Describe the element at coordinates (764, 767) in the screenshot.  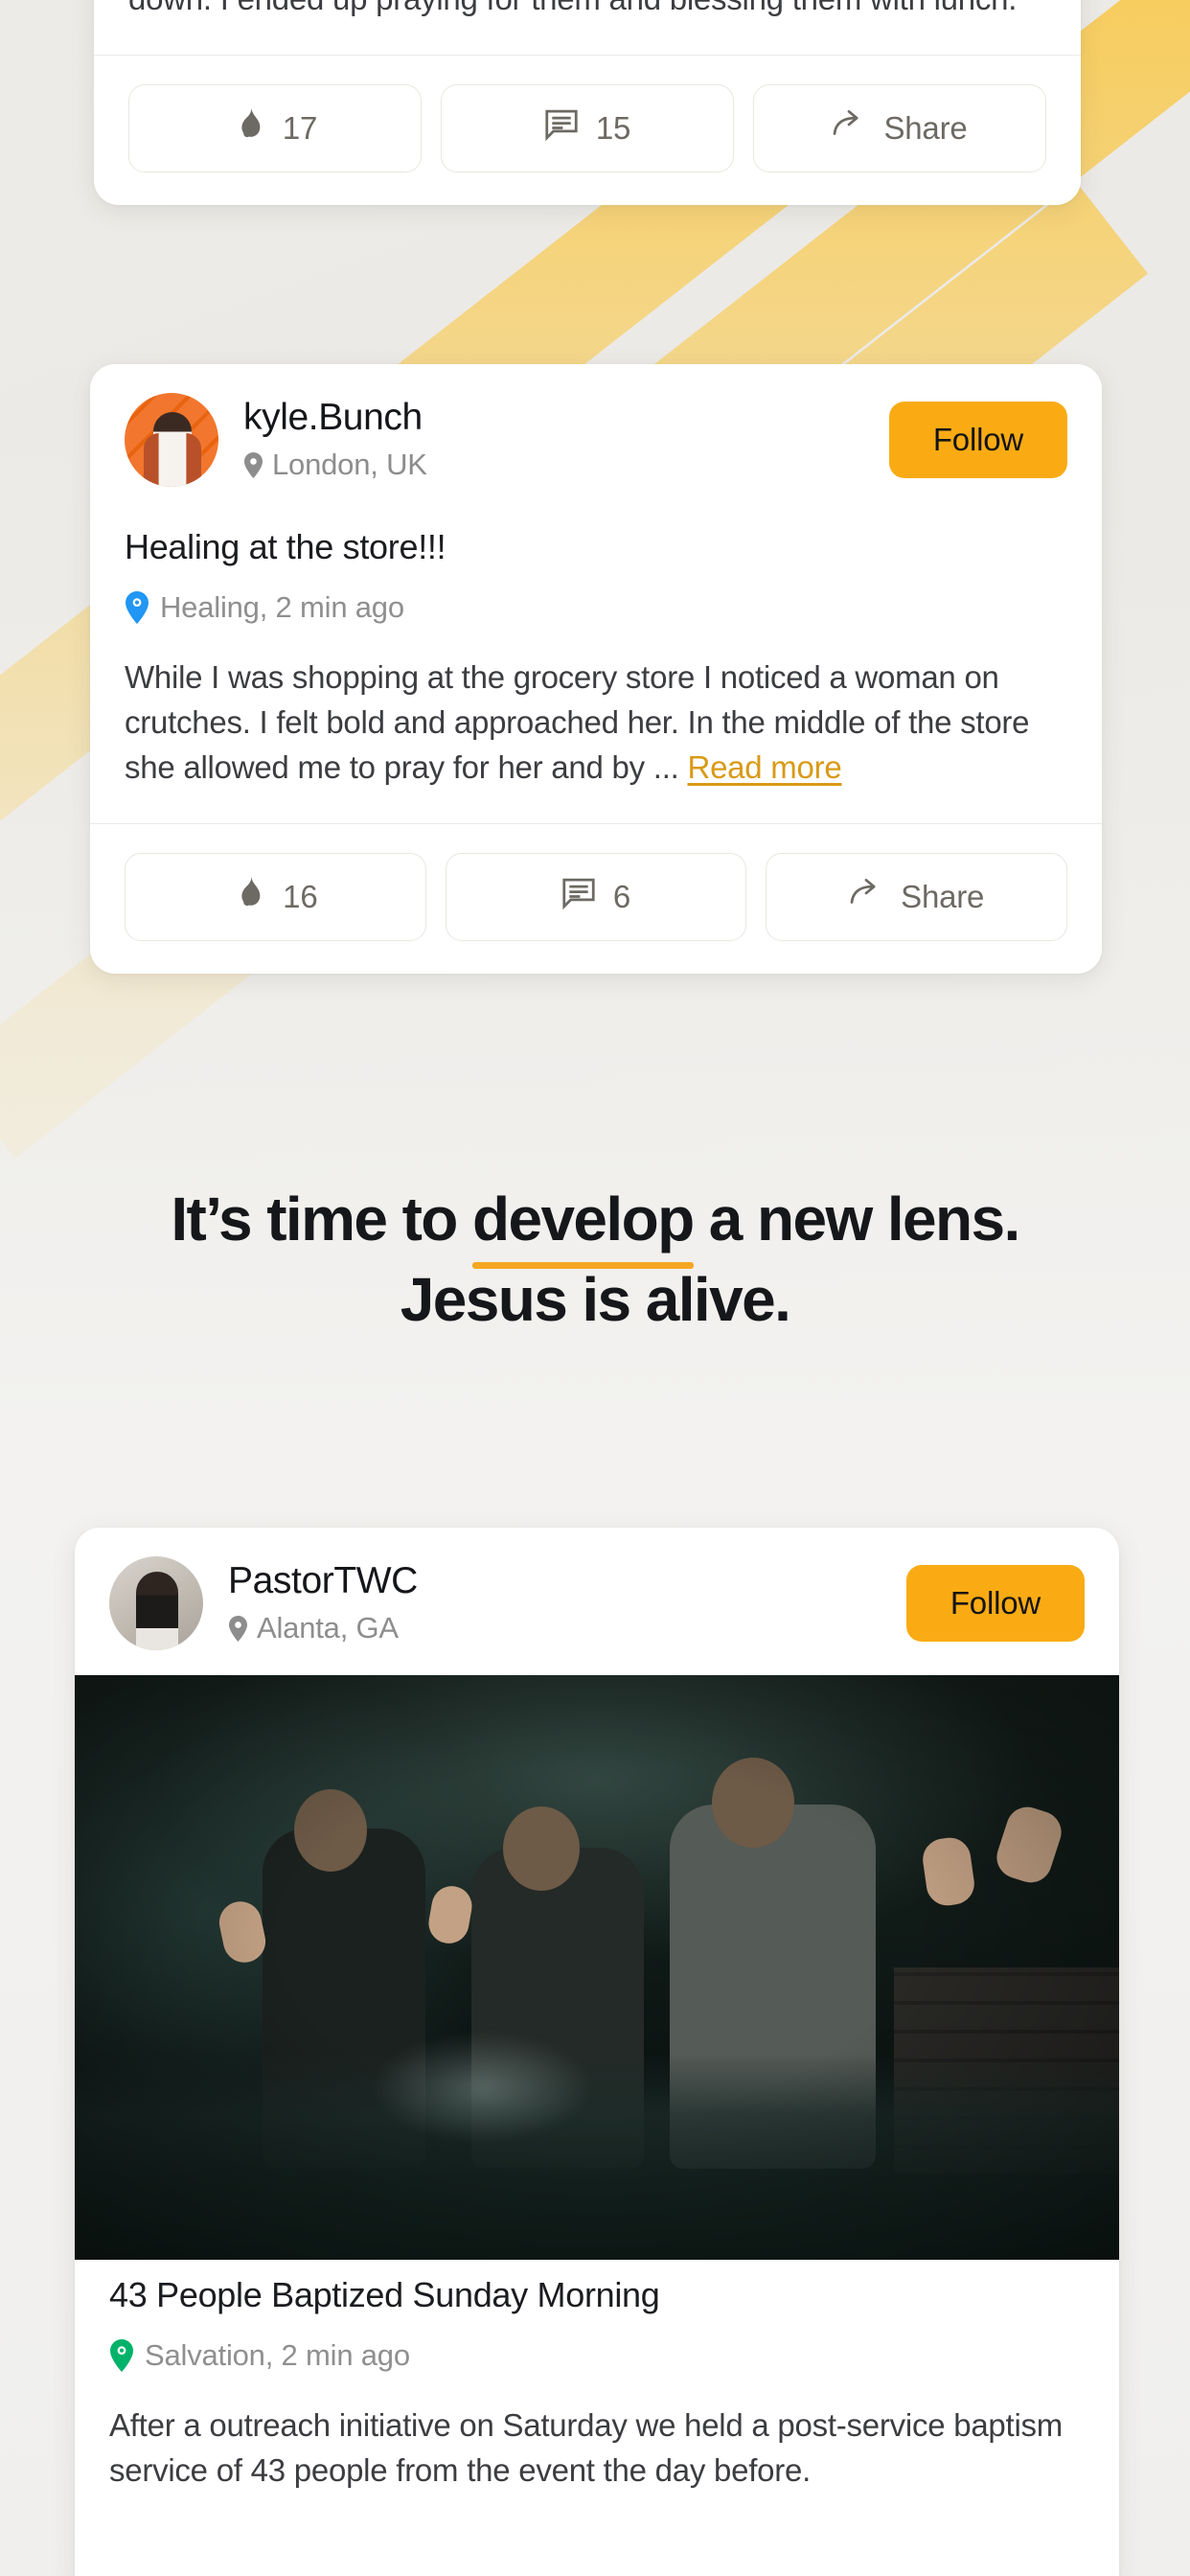
I see `read-more-link: Read more` at that location.